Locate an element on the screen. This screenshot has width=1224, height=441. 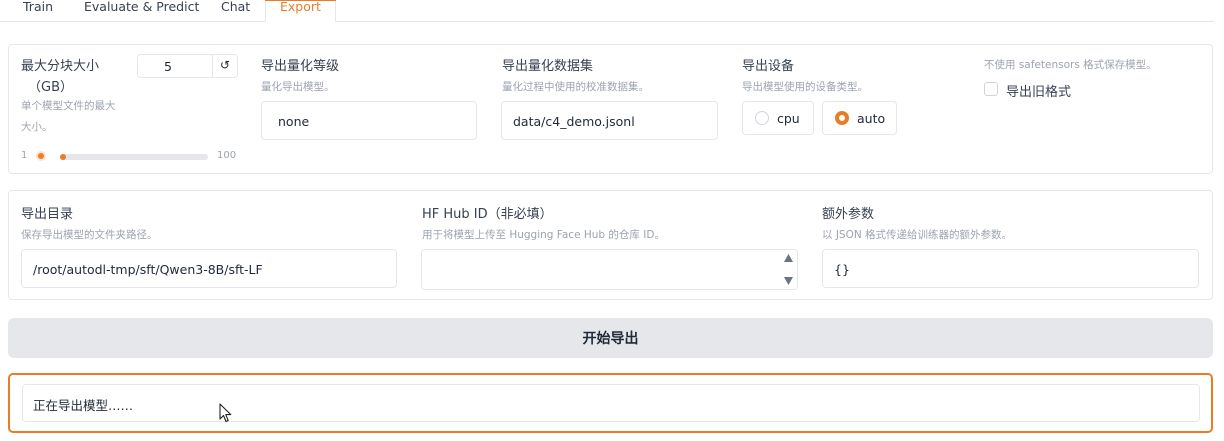
quant-dataset-hint: 量化过程中使用的校准数据集。 is located at coordinates (575, 87).